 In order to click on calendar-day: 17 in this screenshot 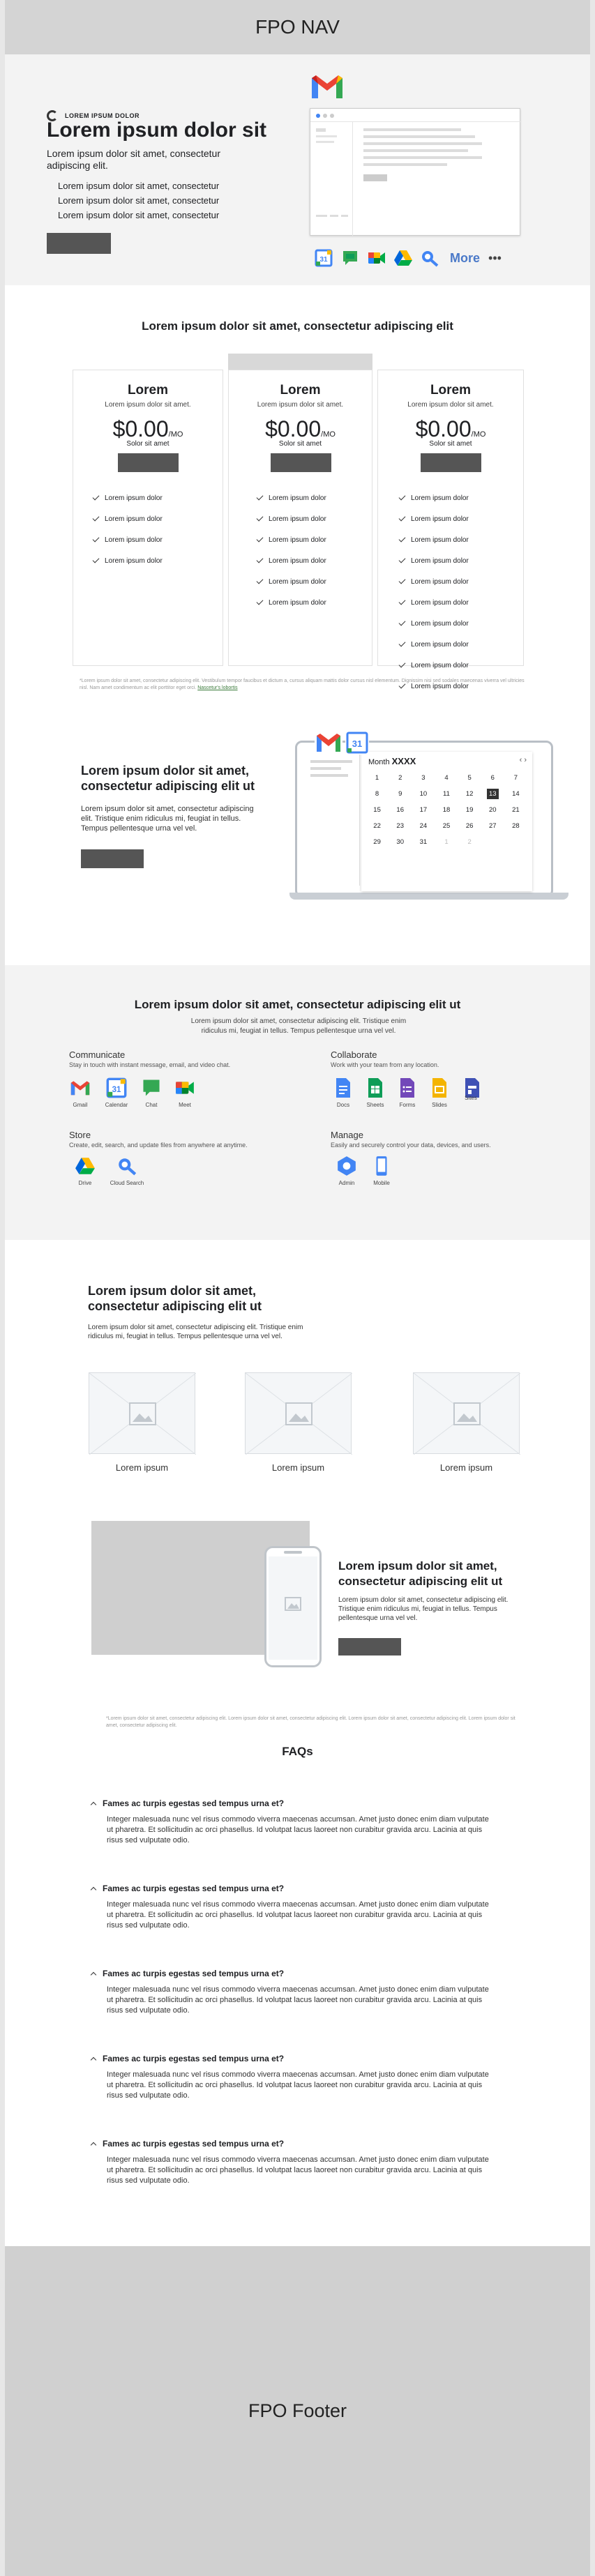, I will do `click(423, 810)`.